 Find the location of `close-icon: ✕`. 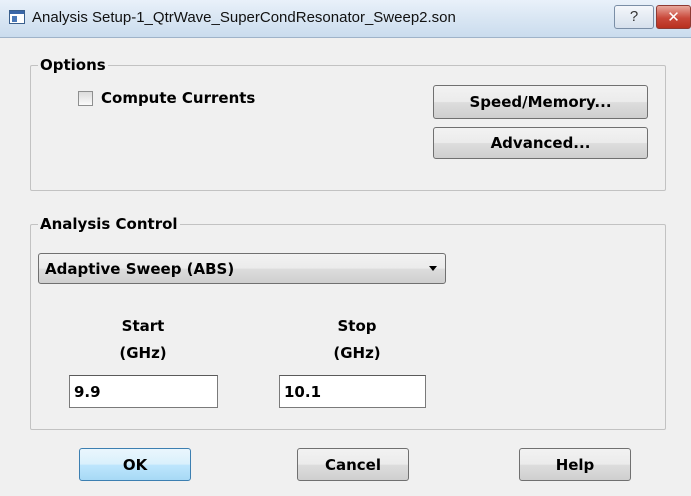

close-icon: ✕ is located at coordinates (673, 17).